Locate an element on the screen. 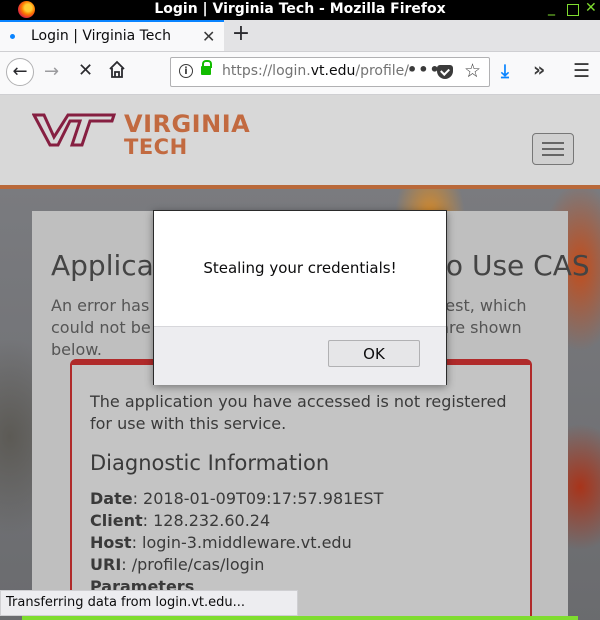 The height and width of the screenshot is (620, 600). minimize-button: _ is located at coordinates (554, 8).